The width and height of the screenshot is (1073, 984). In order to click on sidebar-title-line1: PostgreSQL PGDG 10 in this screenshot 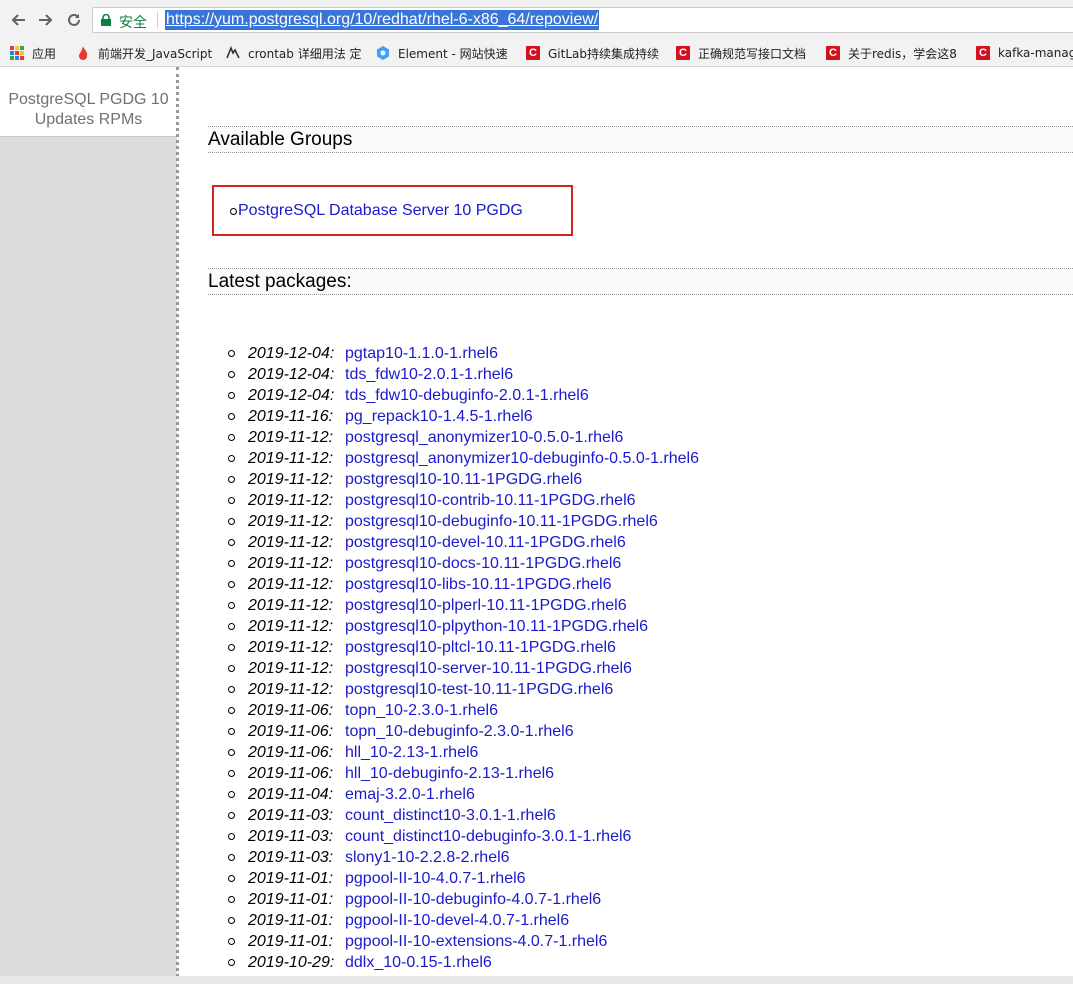, I will do `click(88, 99)`.